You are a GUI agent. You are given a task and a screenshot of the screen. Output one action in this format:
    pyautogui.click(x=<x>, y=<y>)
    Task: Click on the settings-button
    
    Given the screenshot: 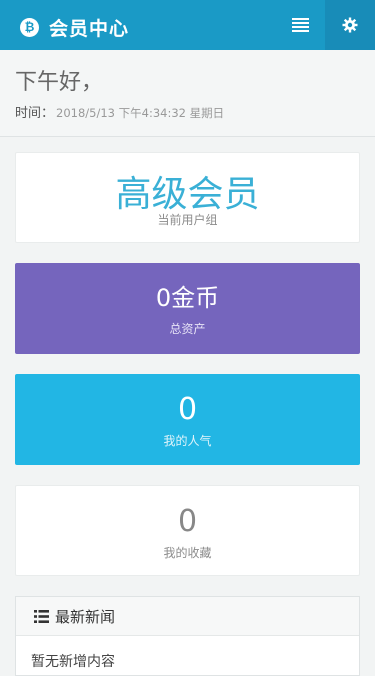 What is the action you would take?
    pyautogui.click(x=350, y=25)
    